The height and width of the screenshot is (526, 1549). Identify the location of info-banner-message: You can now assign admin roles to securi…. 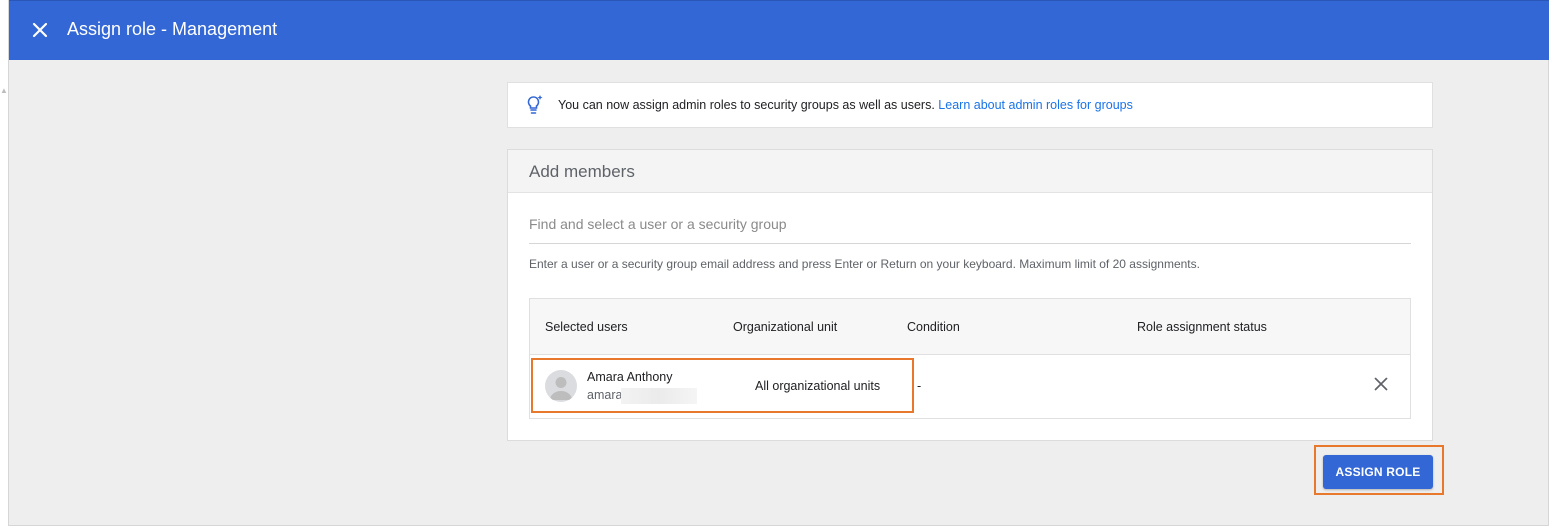
(748, 105).